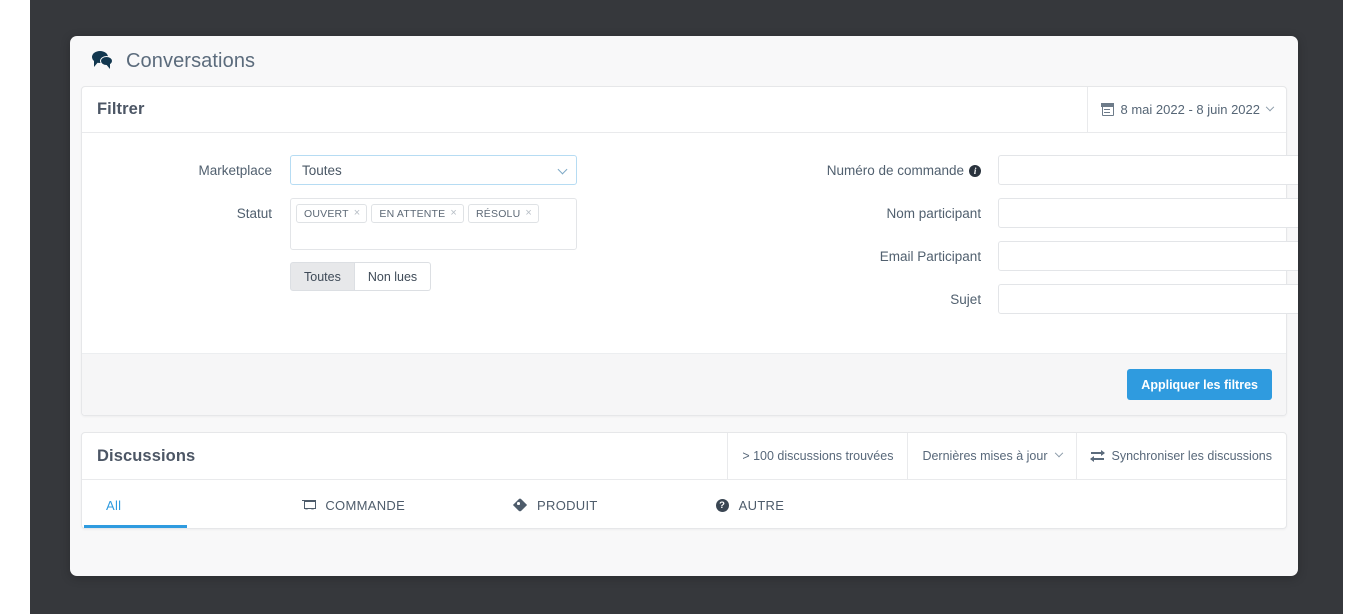  What do you see at coordinates (191, 60) in the screenshot?
I see `page-title: Conversations` at bounding box center [191, 60].